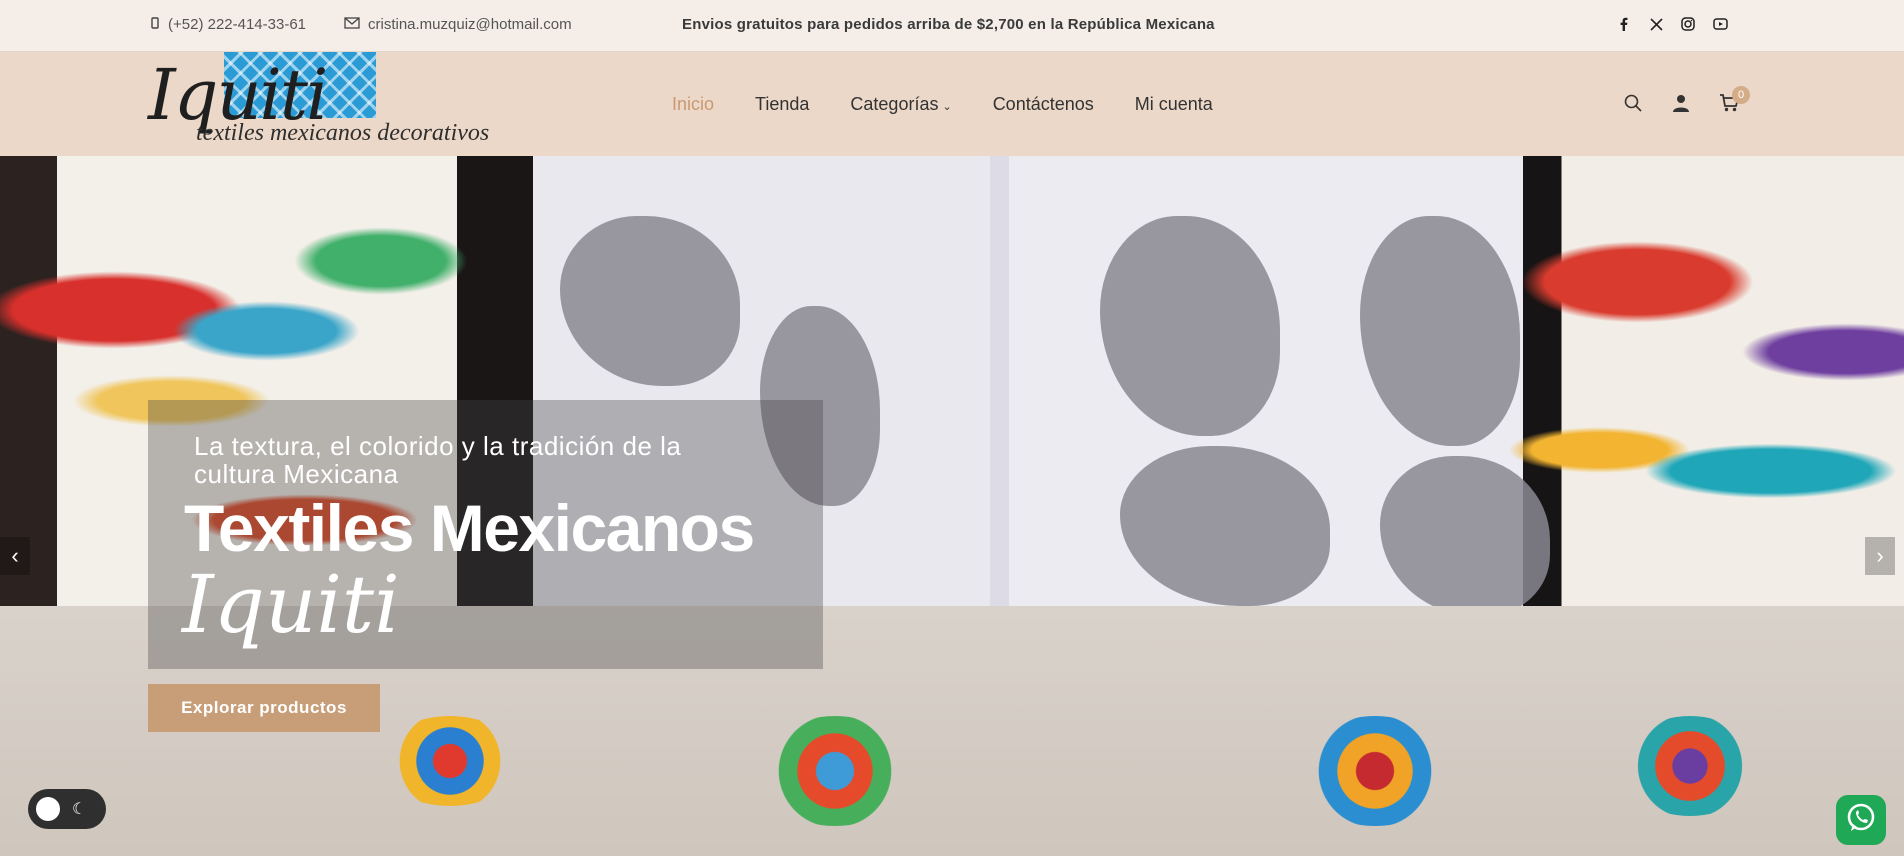 This screenshot has width=1904, height=856. I want to click on x-icon, so click(1656, 24).